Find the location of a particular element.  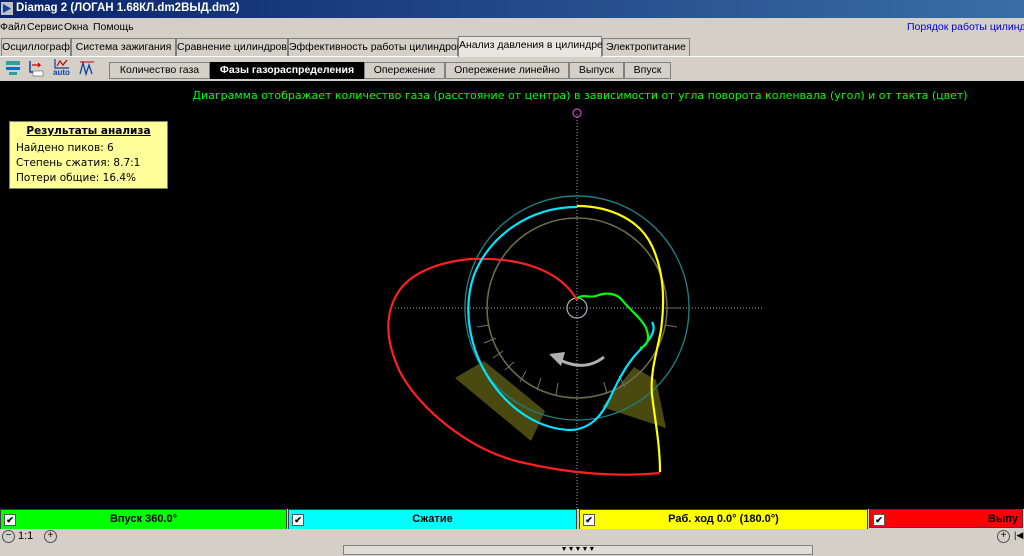

results-compression-ratio: Степень сжатия: 8.7:1 is located at coordinates (78, 163).